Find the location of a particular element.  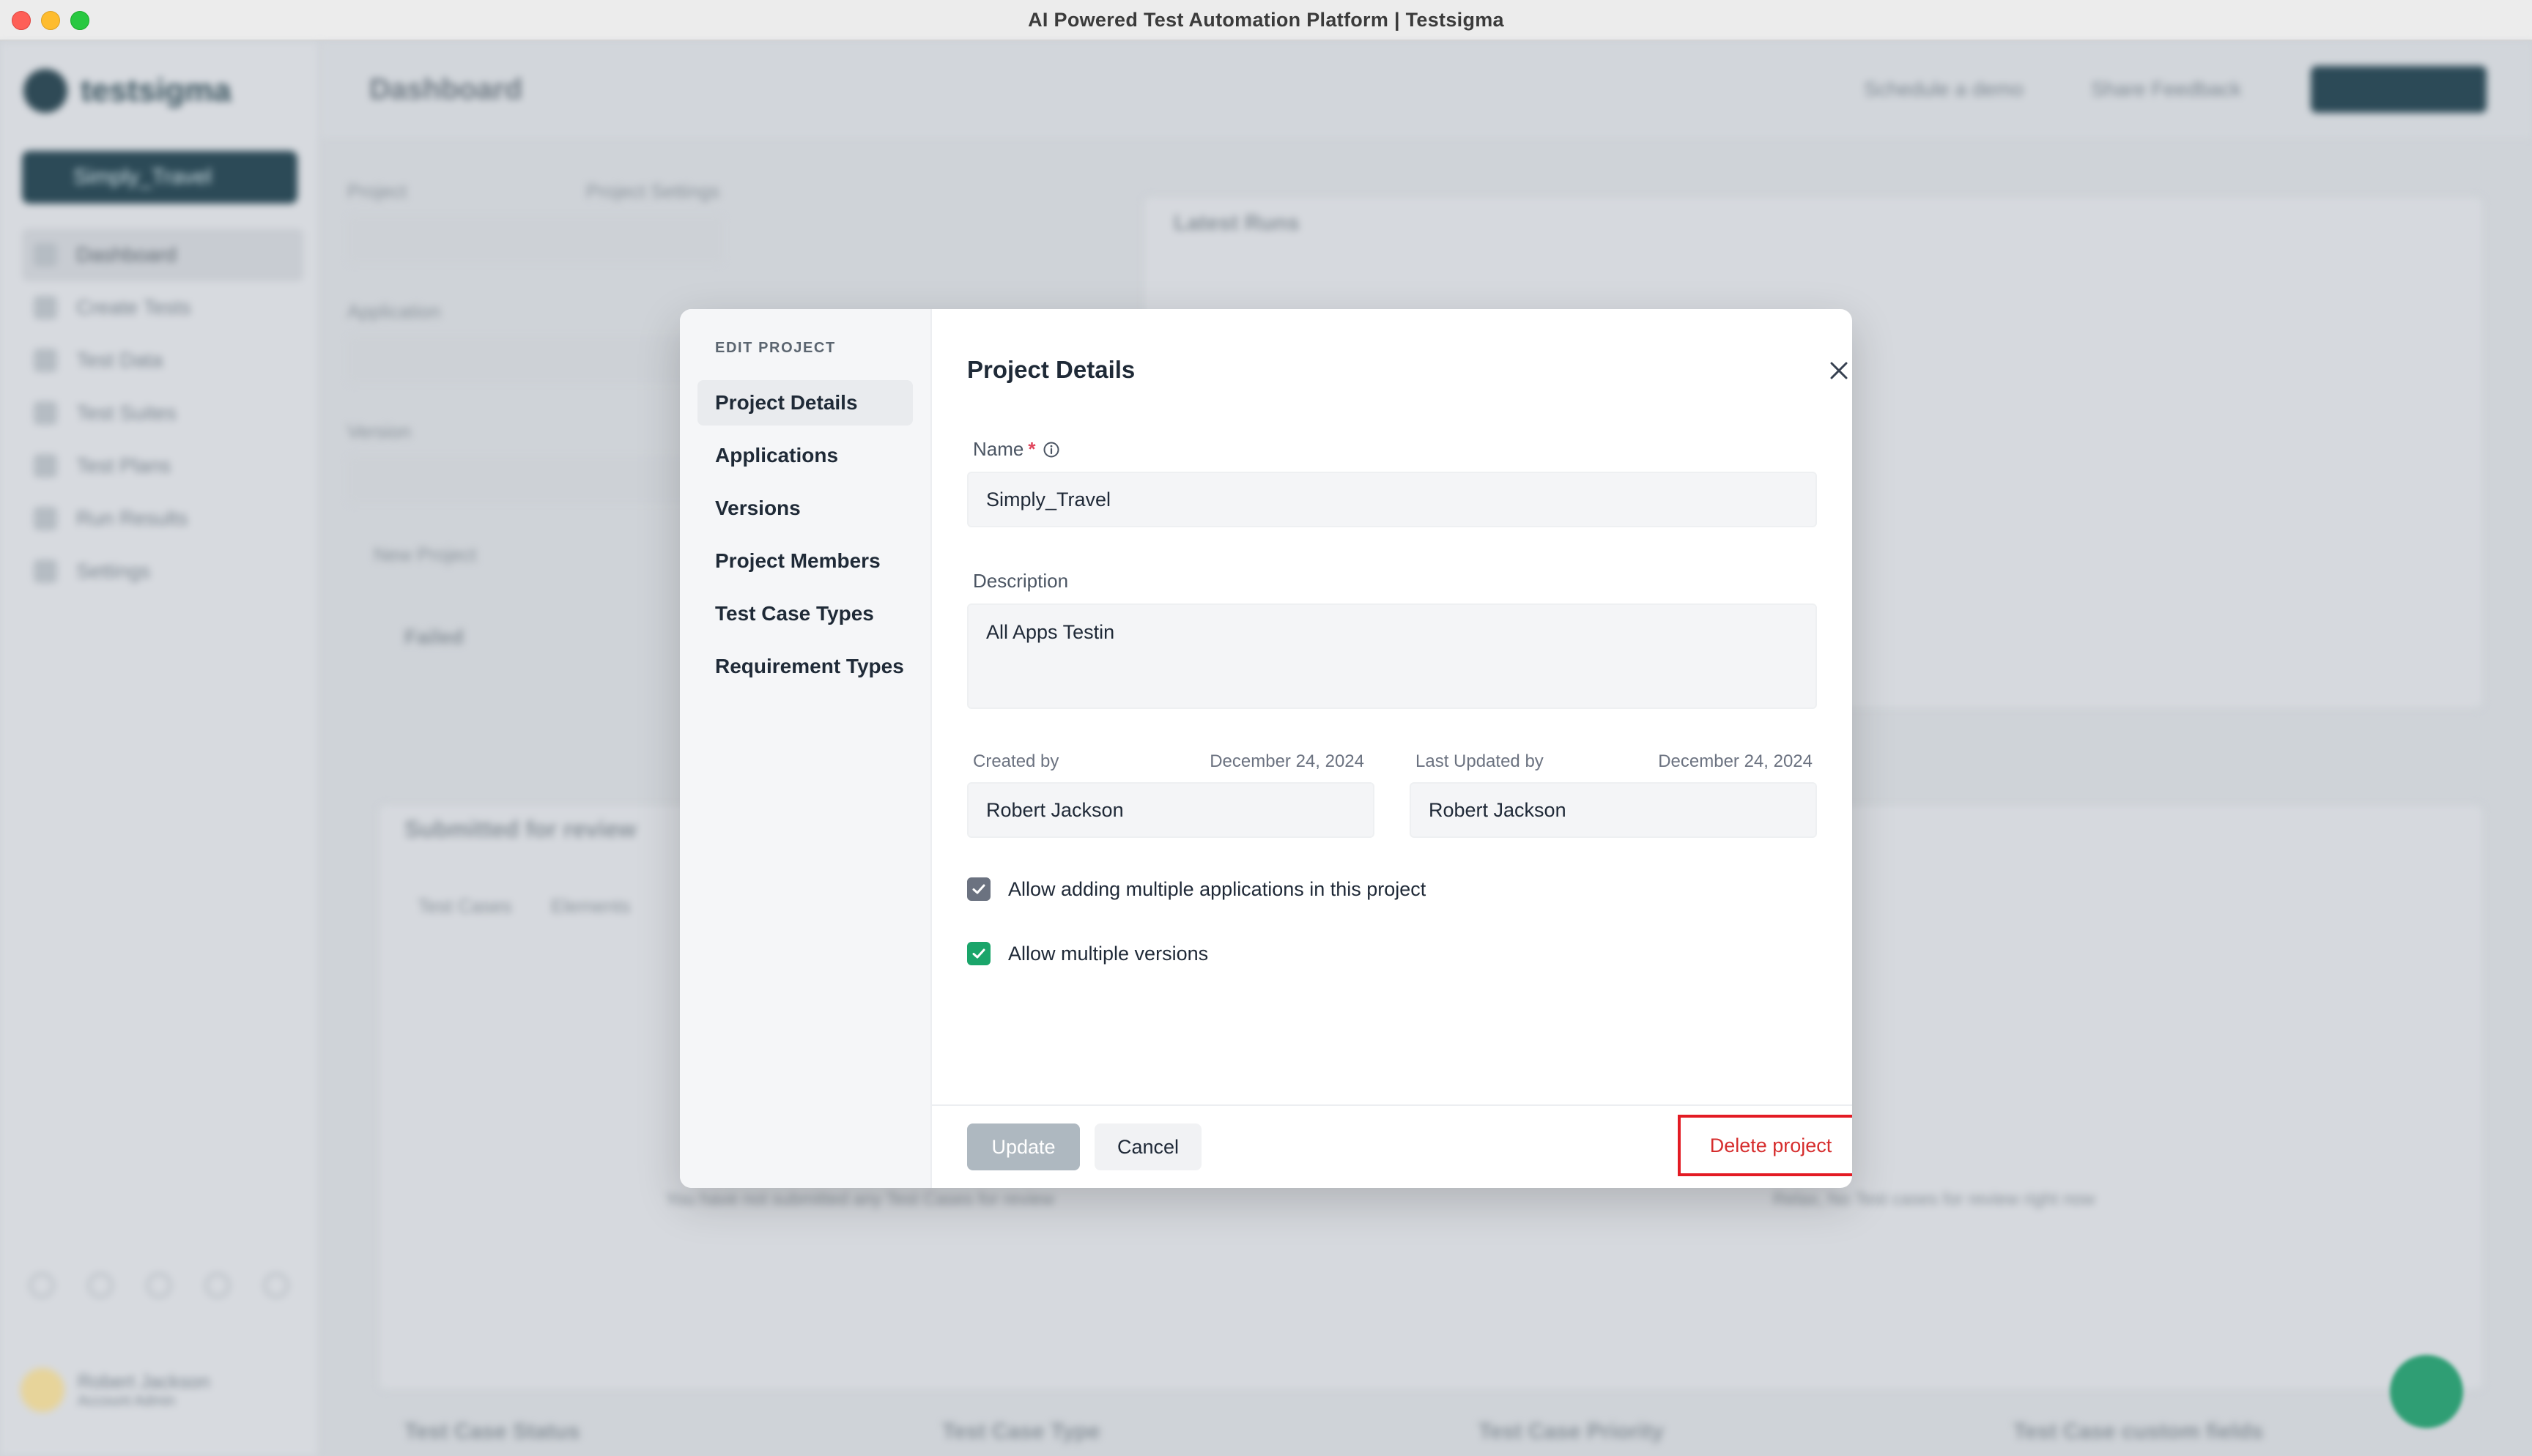

dashboard-icon is located at coordinates (45, 255).